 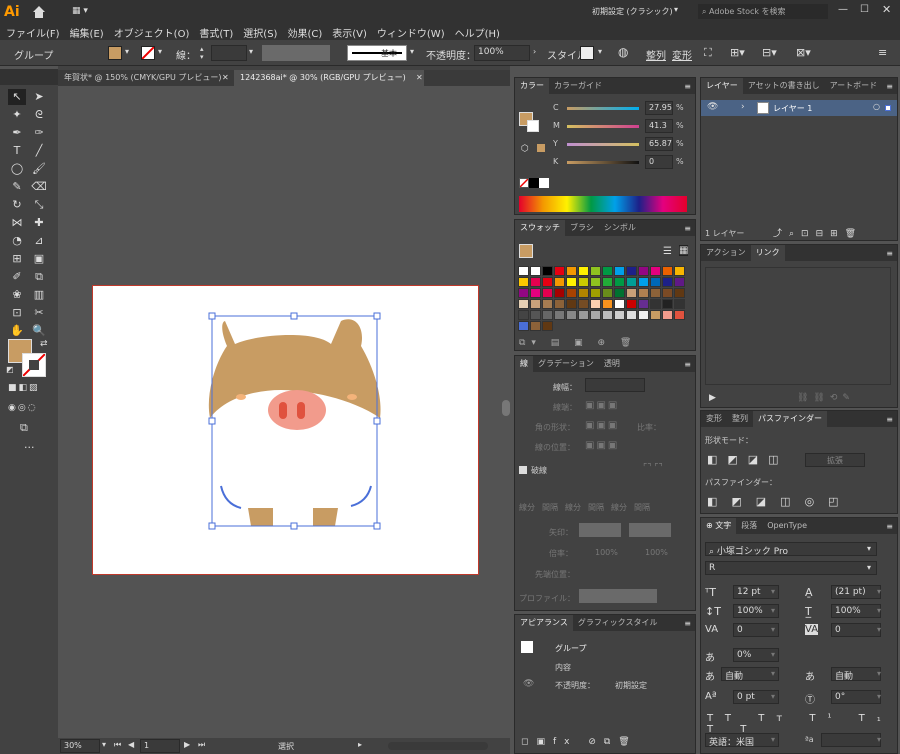 I want to click on scale-end-value: 100%, so click(x=656, y=552).